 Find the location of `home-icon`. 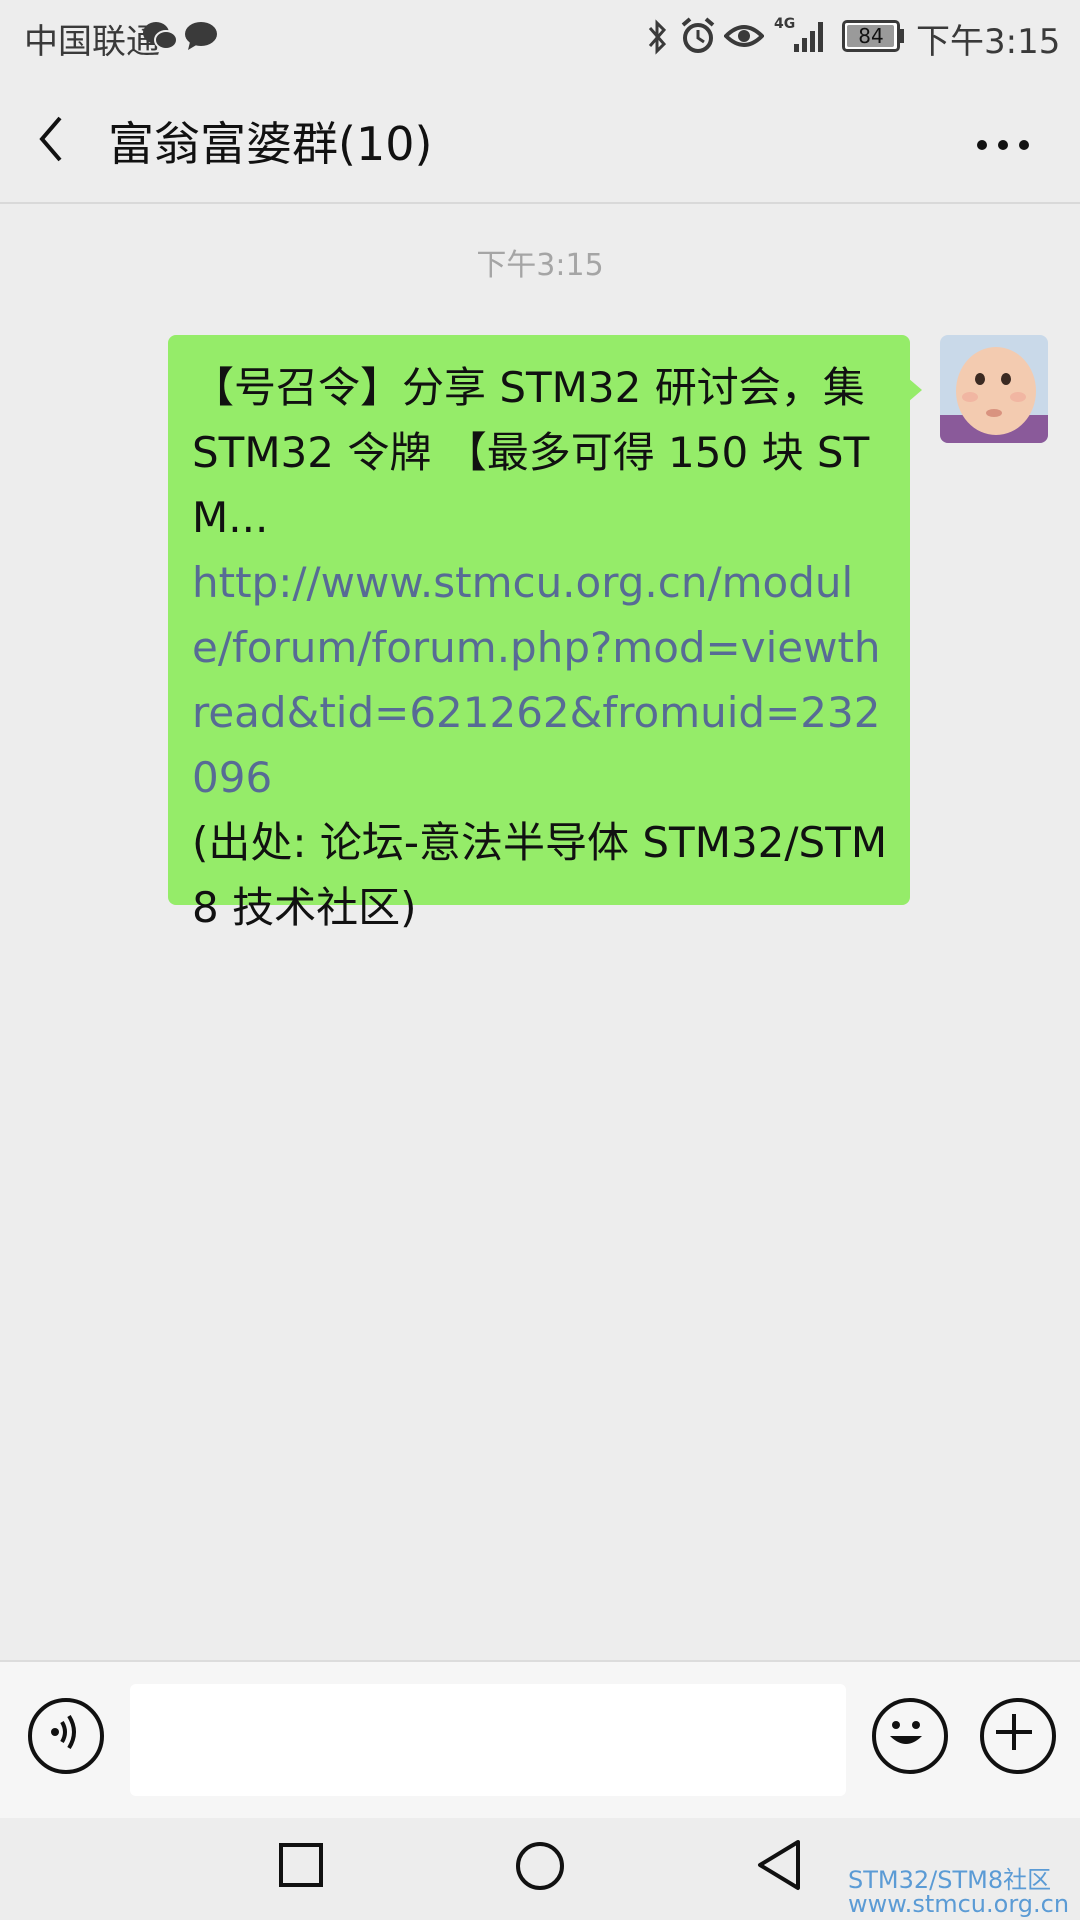

home-icon is located at coordinates (540, 1868).